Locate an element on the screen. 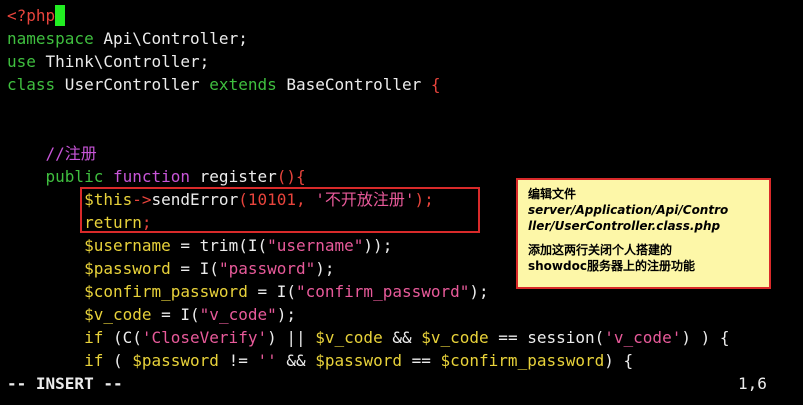 The width and height of the screenshot is (803, 405). note-line-1: 编辑文件 is located at coordinates (552, 194).